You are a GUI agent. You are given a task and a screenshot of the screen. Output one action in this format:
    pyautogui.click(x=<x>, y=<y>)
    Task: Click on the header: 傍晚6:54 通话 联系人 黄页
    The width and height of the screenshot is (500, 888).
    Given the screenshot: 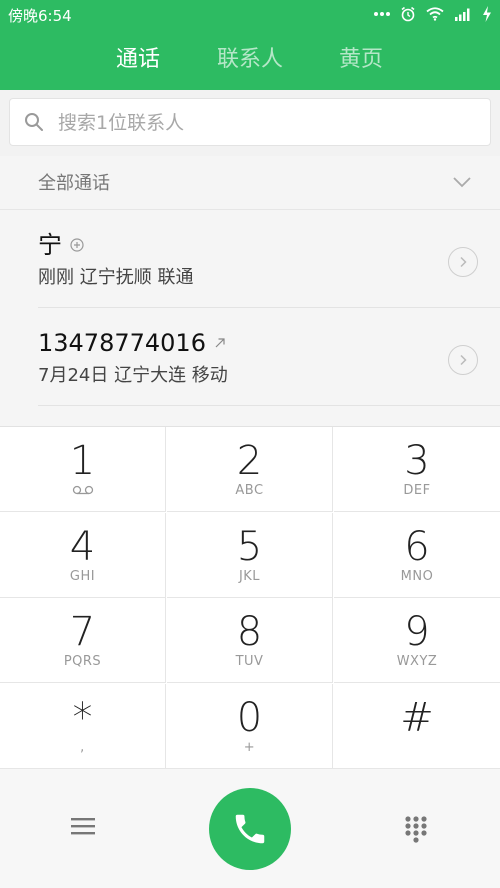 What is the action you would take?
    pyautogui.click(x=250, y=45)
    